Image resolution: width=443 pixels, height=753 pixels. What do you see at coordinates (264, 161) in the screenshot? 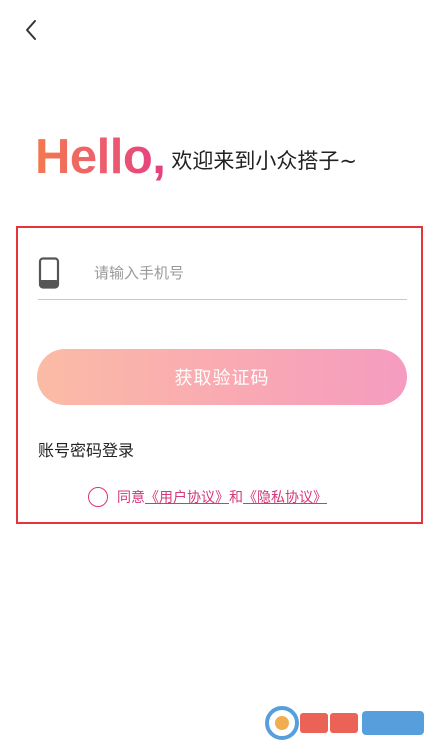
I see `welcome-text: 欢迎来到小众搭子~` at bounding box center [264, 161].